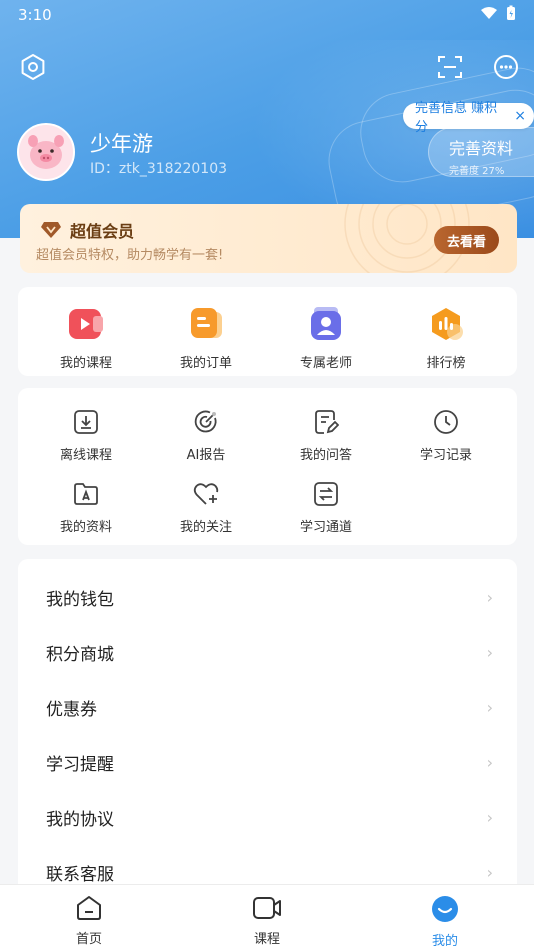  Describe the element at coordinates (130, 255) in the screenshot. I see `vip-description: 超值会员特权，助力畅学有一套!` at that location.